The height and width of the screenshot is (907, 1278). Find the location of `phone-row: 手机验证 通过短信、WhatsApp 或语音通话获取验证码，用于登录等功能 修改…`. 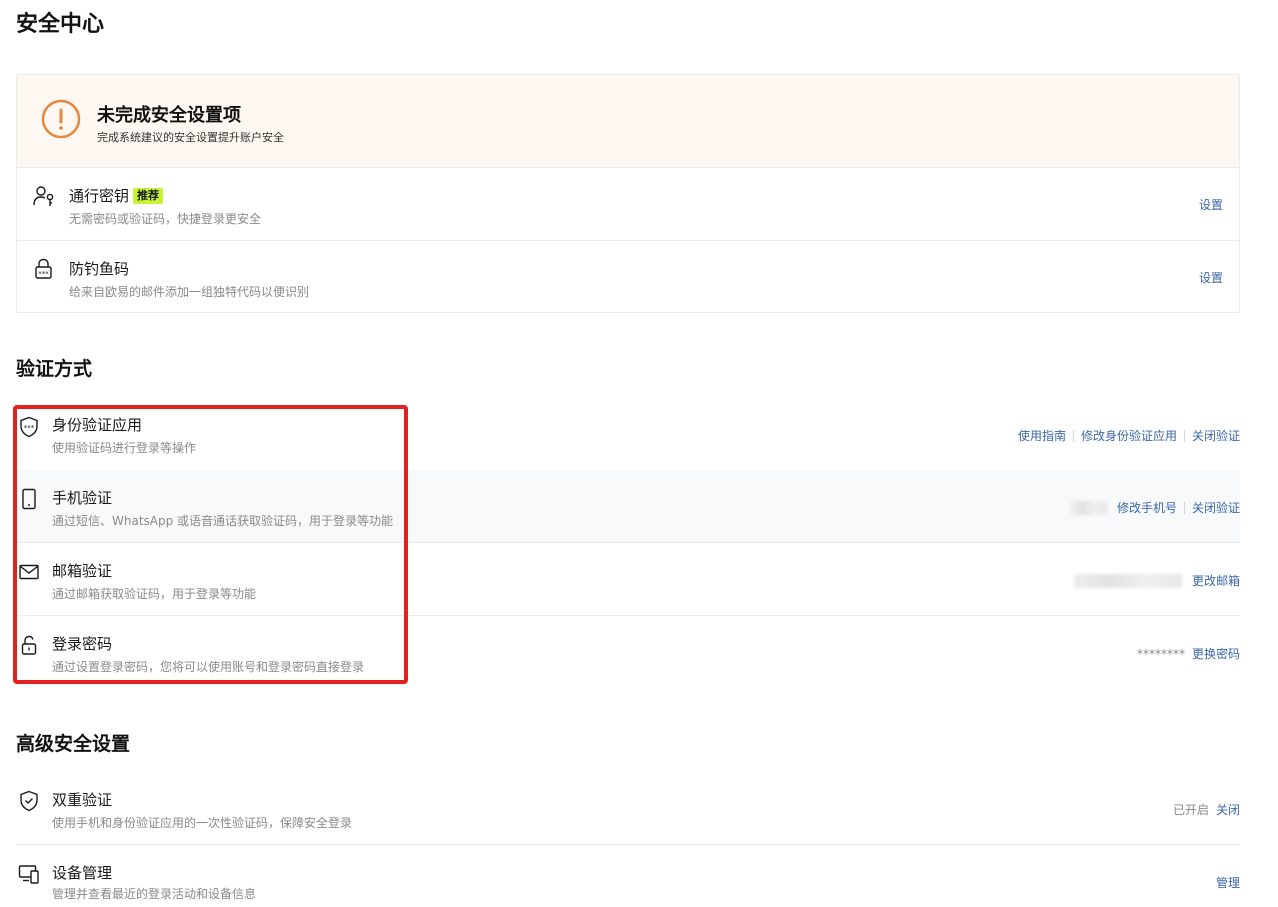

phone-row: 手机验证 通过短信、WhatsApp 或语音通话获取验证码，用于登录等功能 修改… is located at coordinates (628, 506).